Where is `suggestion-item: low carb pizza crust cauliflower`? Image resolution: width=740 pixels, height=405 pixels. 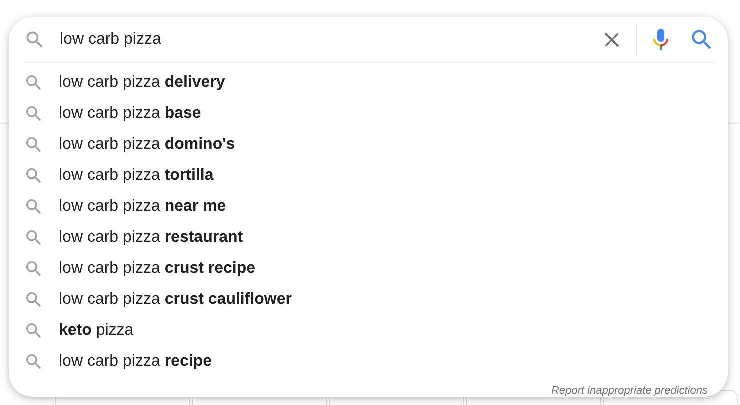 suggestion-item: low carb pizza crust cauliflower is located at coordinates (368, 299).